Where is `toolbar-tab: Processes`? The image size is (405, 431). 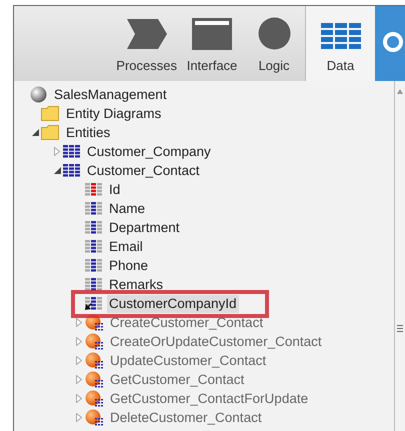 toolbar-tab: Processes is located at coordinates (146, 43).